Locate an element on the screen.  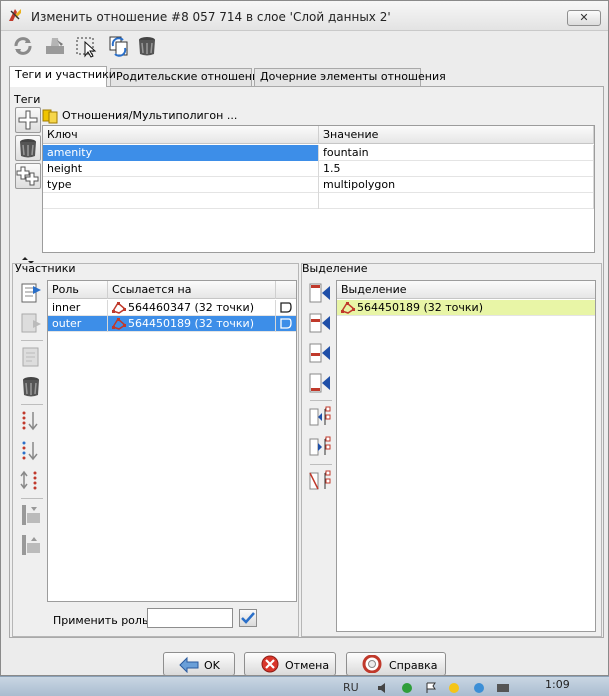
delete-tag-button is located at coordinates (28, 148).